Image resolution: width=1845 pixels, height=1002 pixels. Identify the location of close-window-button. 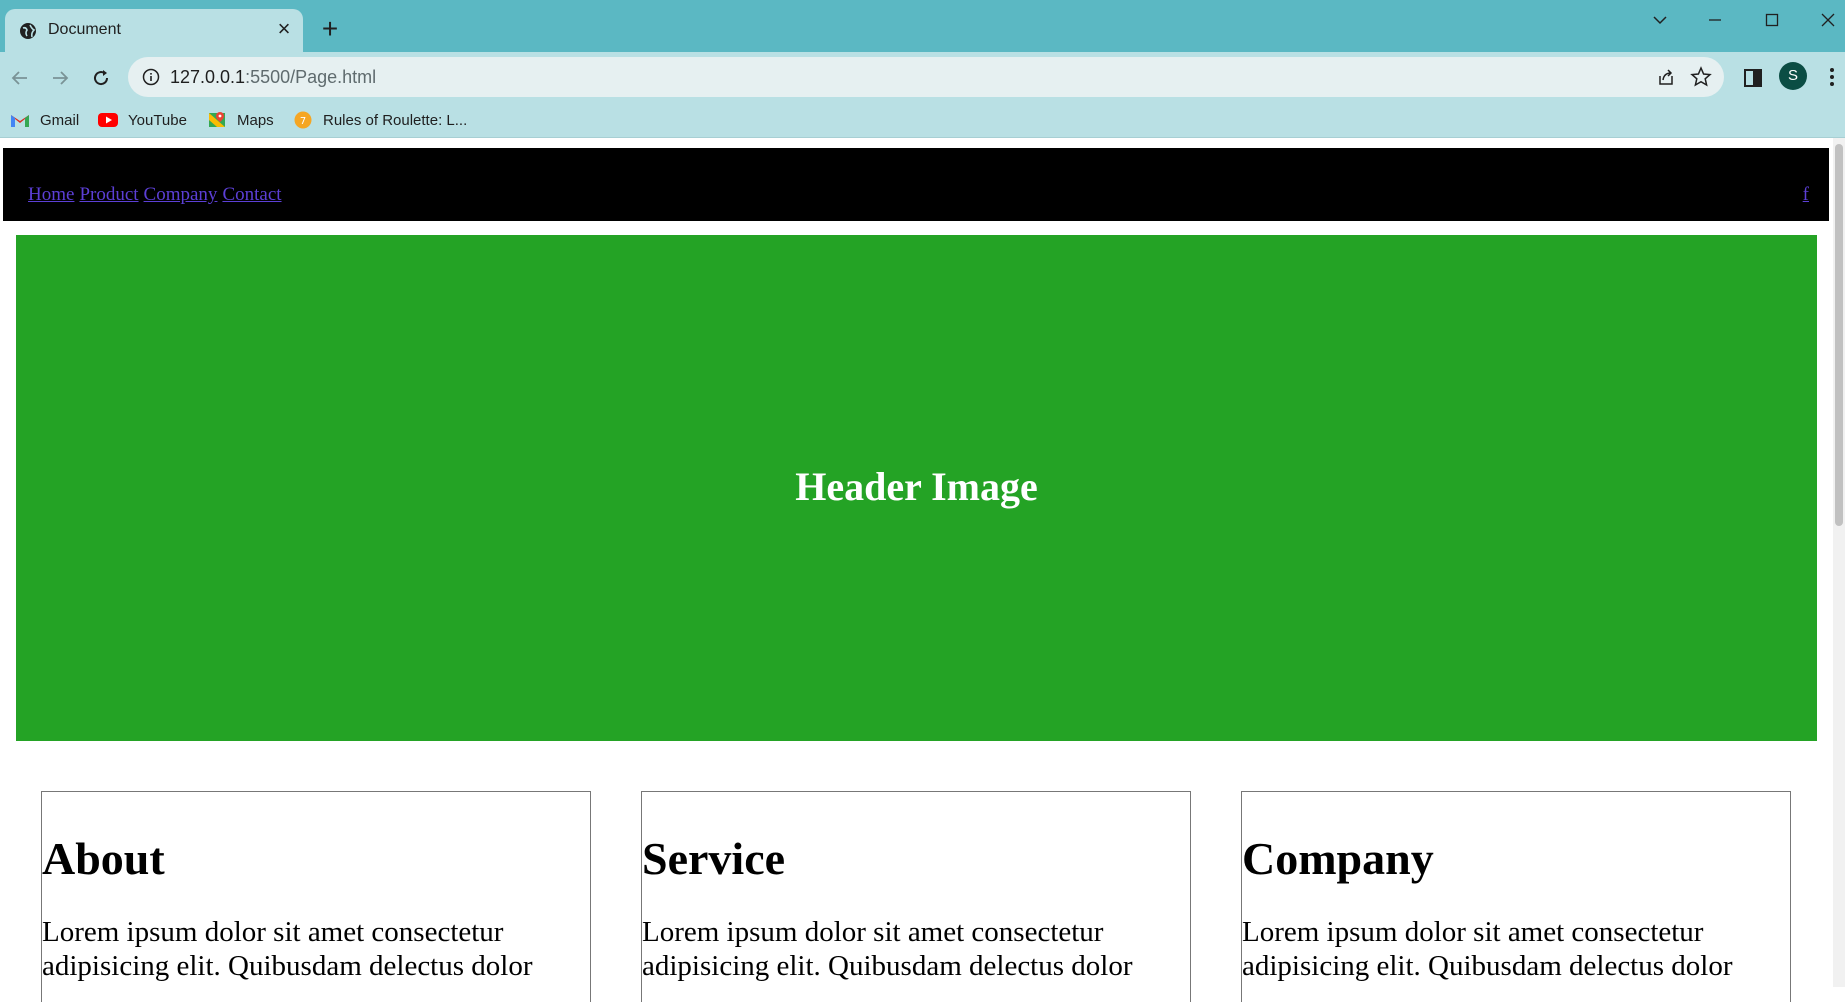
(1826, 20).